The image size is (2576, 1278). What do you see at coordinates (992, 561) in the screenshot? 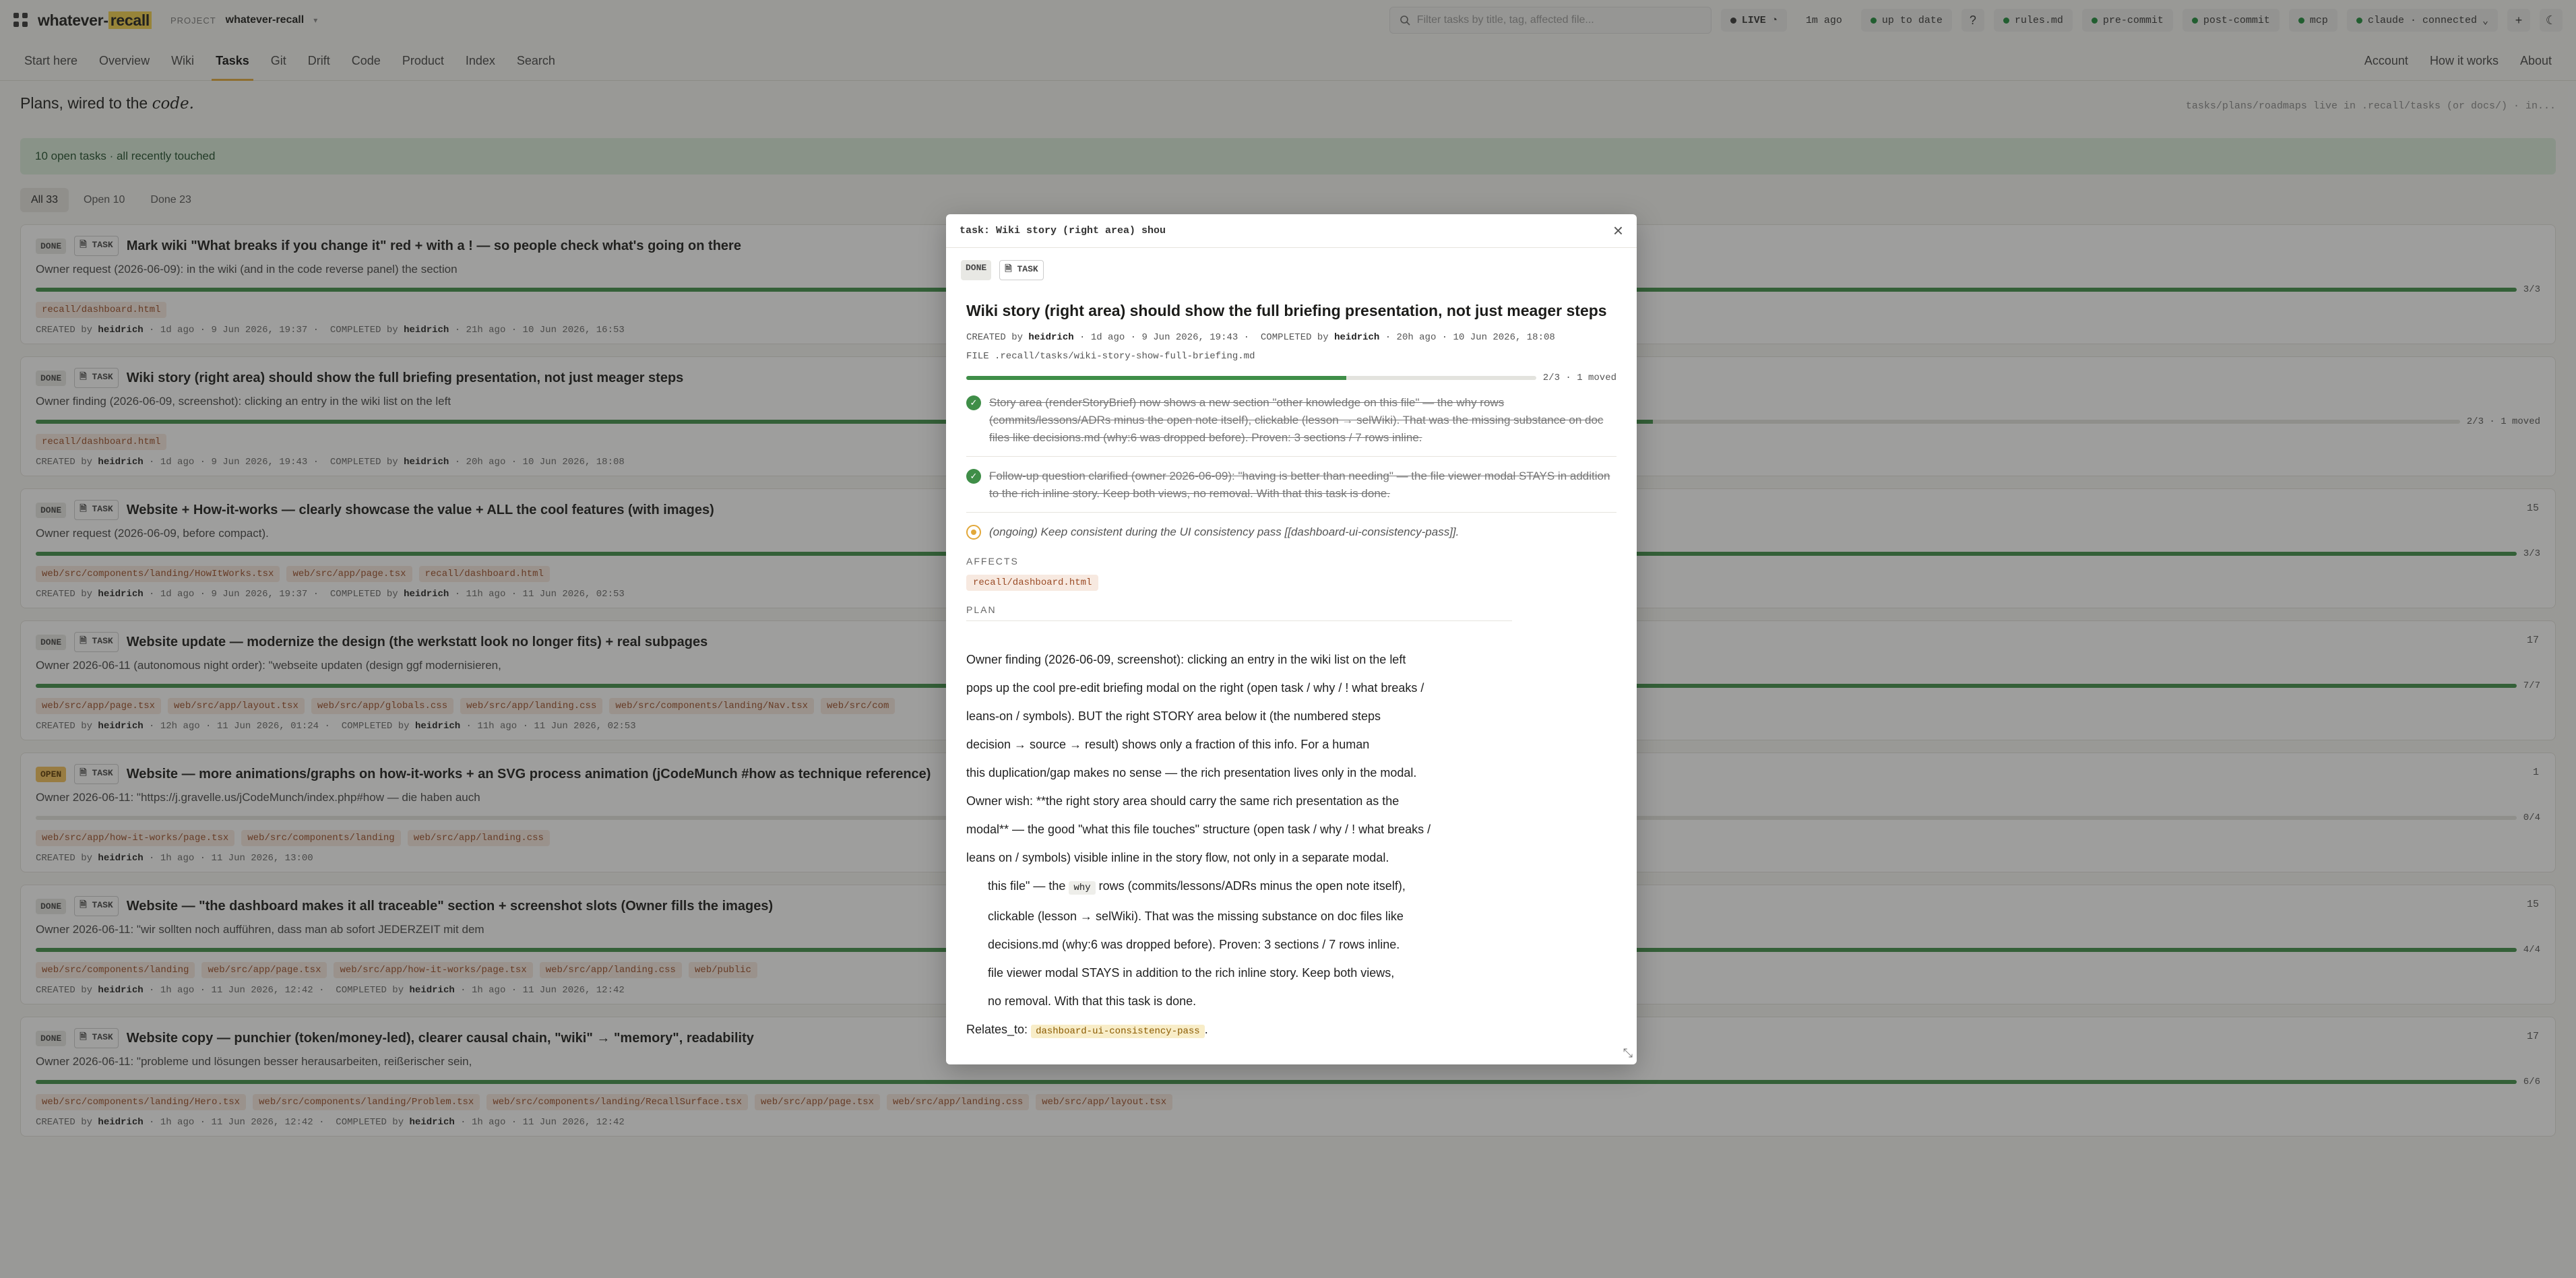
I see `affects-label: AFFECTS` at bounding box center [992, 561].